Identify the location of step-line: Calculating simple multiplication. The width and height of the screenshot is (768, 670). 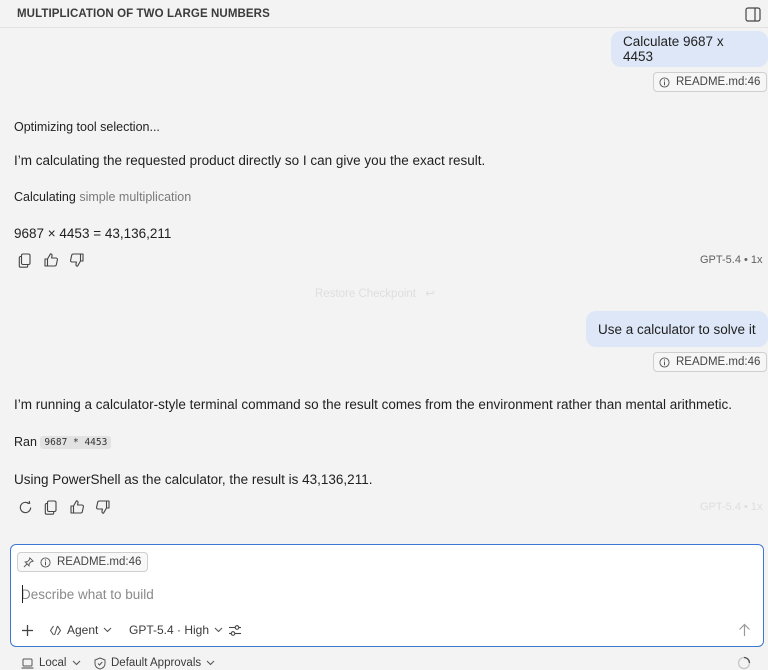
(102, 197).